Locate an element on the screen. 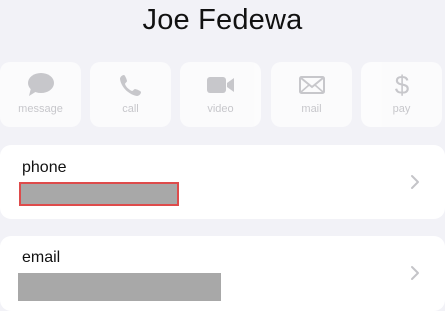 This screenshot has width=445, height=311. message-label: message is located at coordinates (40, 109).